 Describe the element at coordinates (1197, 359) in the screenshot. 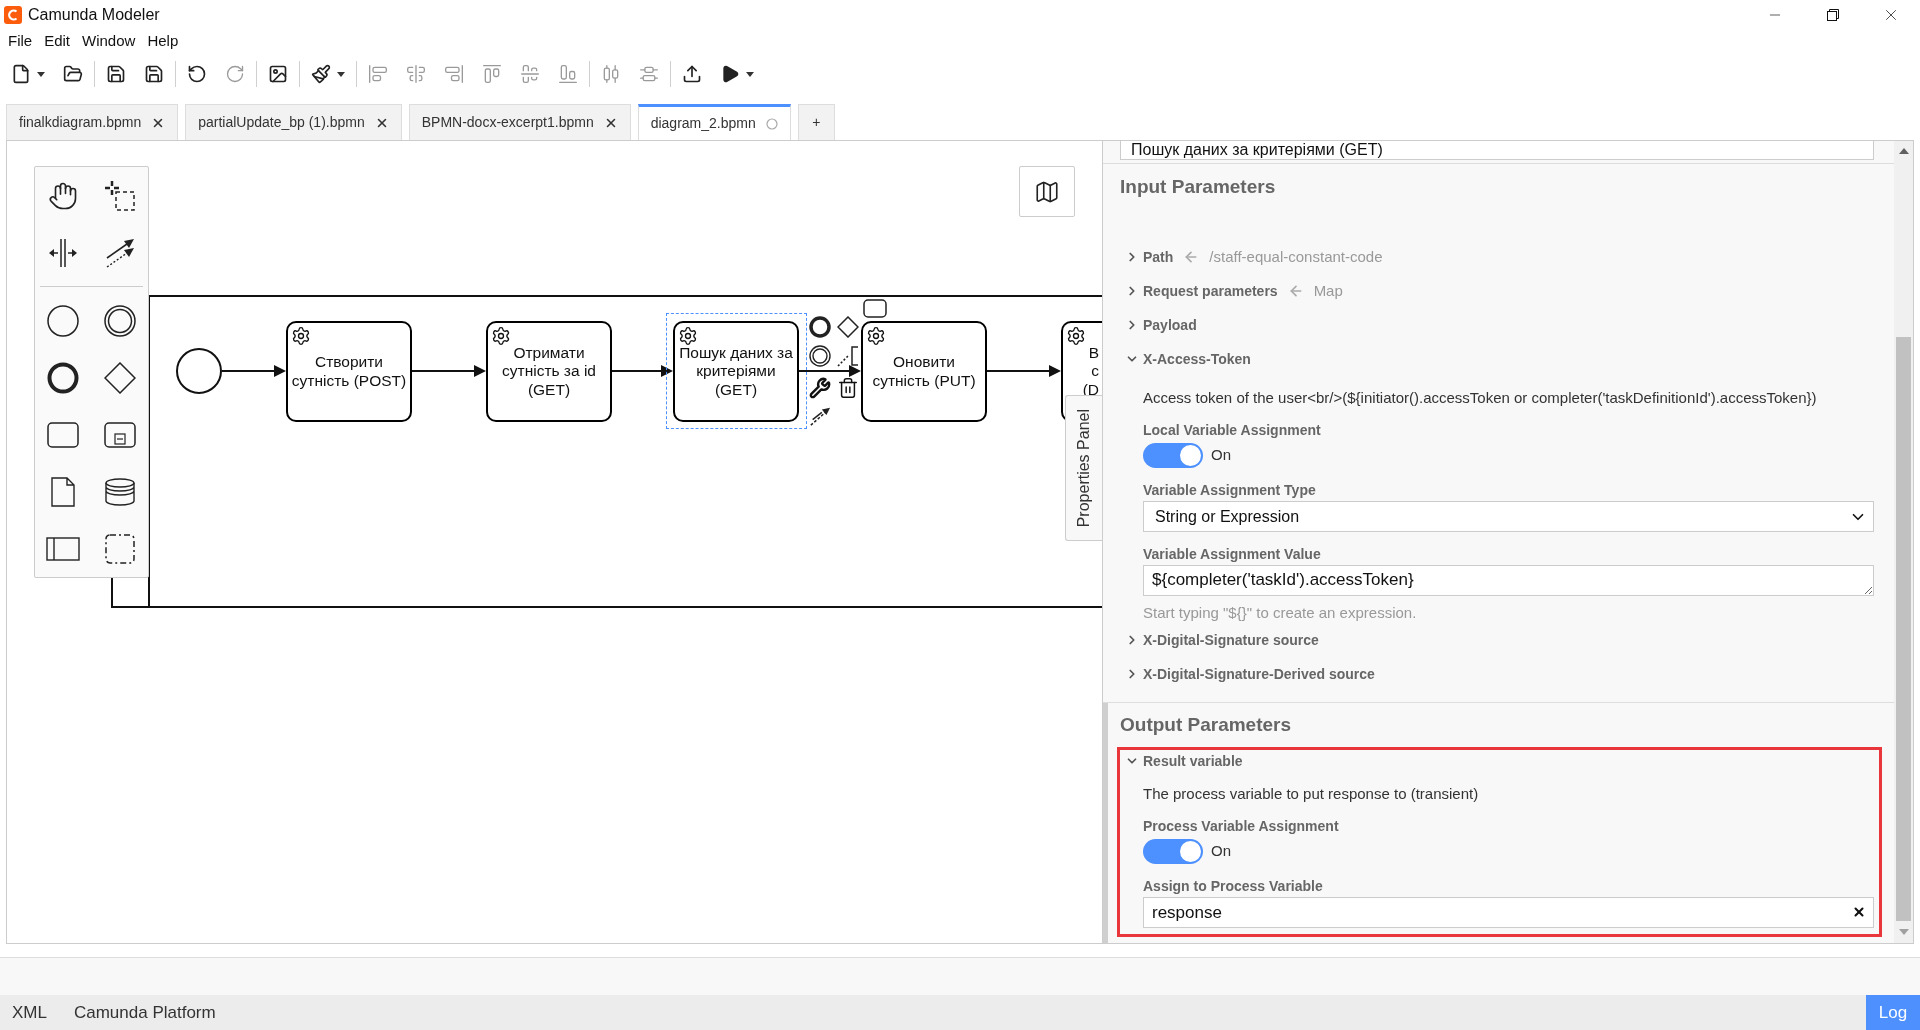

I see `entry-label: X-Access-Token` at that location.